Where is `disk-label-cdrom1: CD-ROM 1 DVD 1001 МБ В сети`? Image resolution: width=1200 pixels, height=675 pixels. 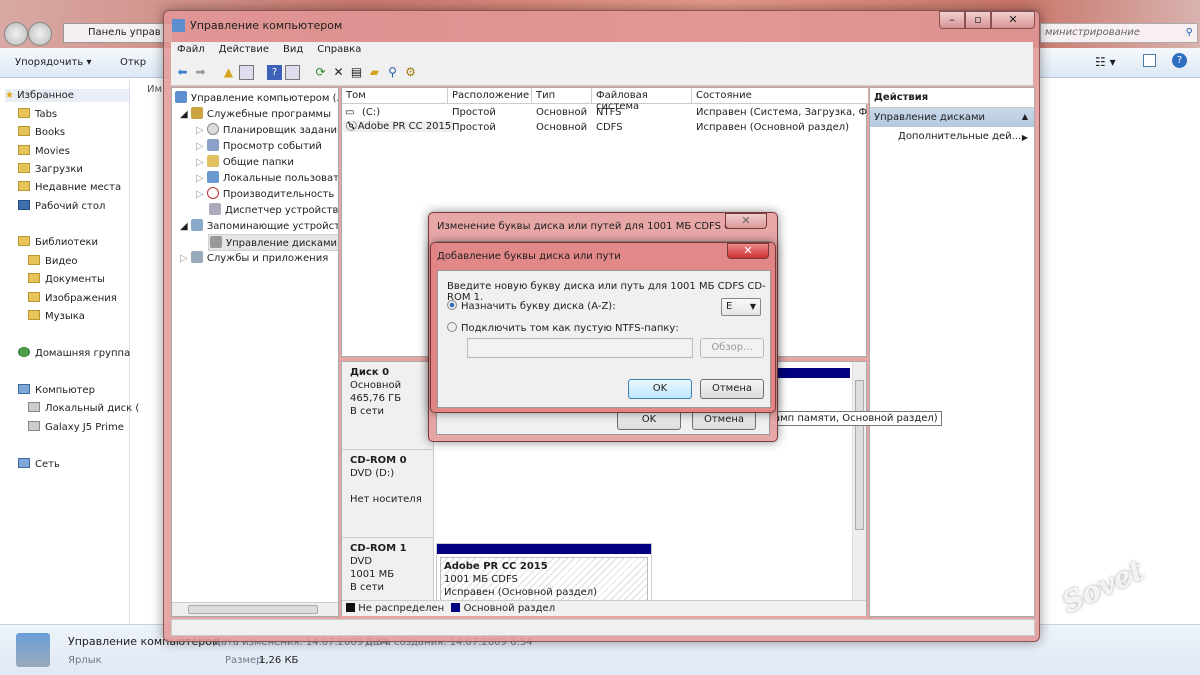
disk-label-cdrom1: CD-ROM 1 DVD 1001 МБ В сети is located at coordinates (388, 570).